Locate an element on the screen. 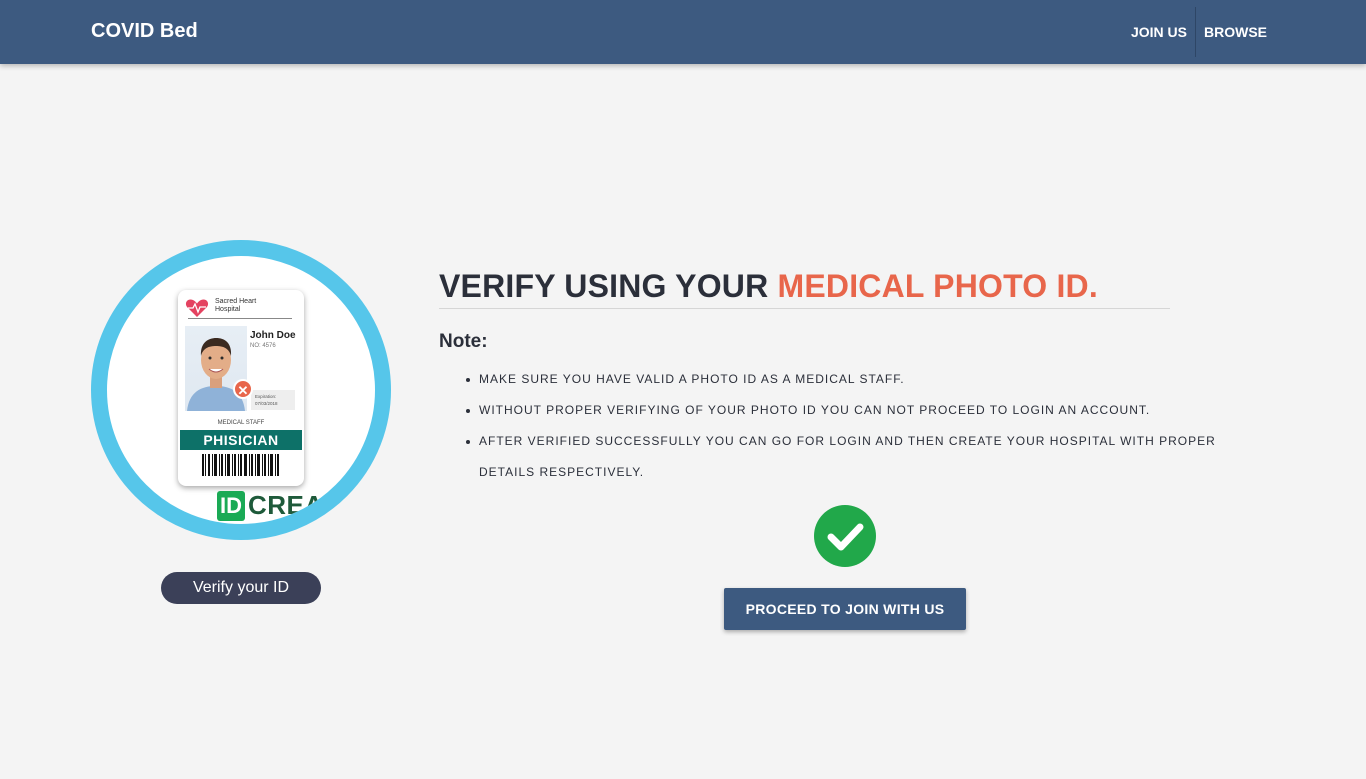  barcode-icon is located at coordinates (240, 465).